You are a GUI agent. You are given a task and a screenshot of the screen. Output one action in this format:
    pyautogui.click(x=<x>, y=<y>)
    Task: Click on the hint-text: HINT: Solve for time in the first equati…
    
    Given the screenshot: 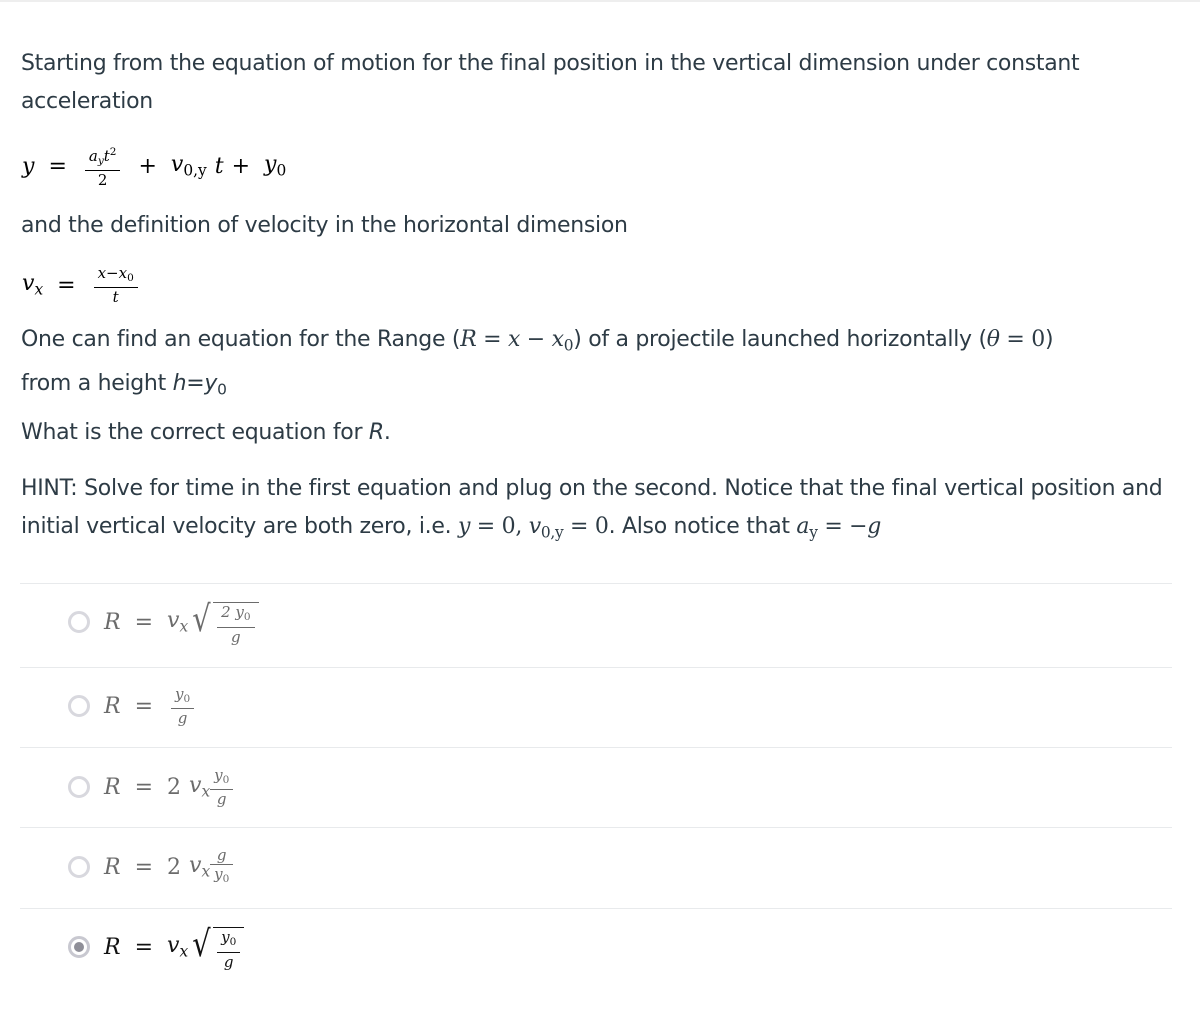 What is the action you would take?
    pyautogui.click(x=592, y=509)
    